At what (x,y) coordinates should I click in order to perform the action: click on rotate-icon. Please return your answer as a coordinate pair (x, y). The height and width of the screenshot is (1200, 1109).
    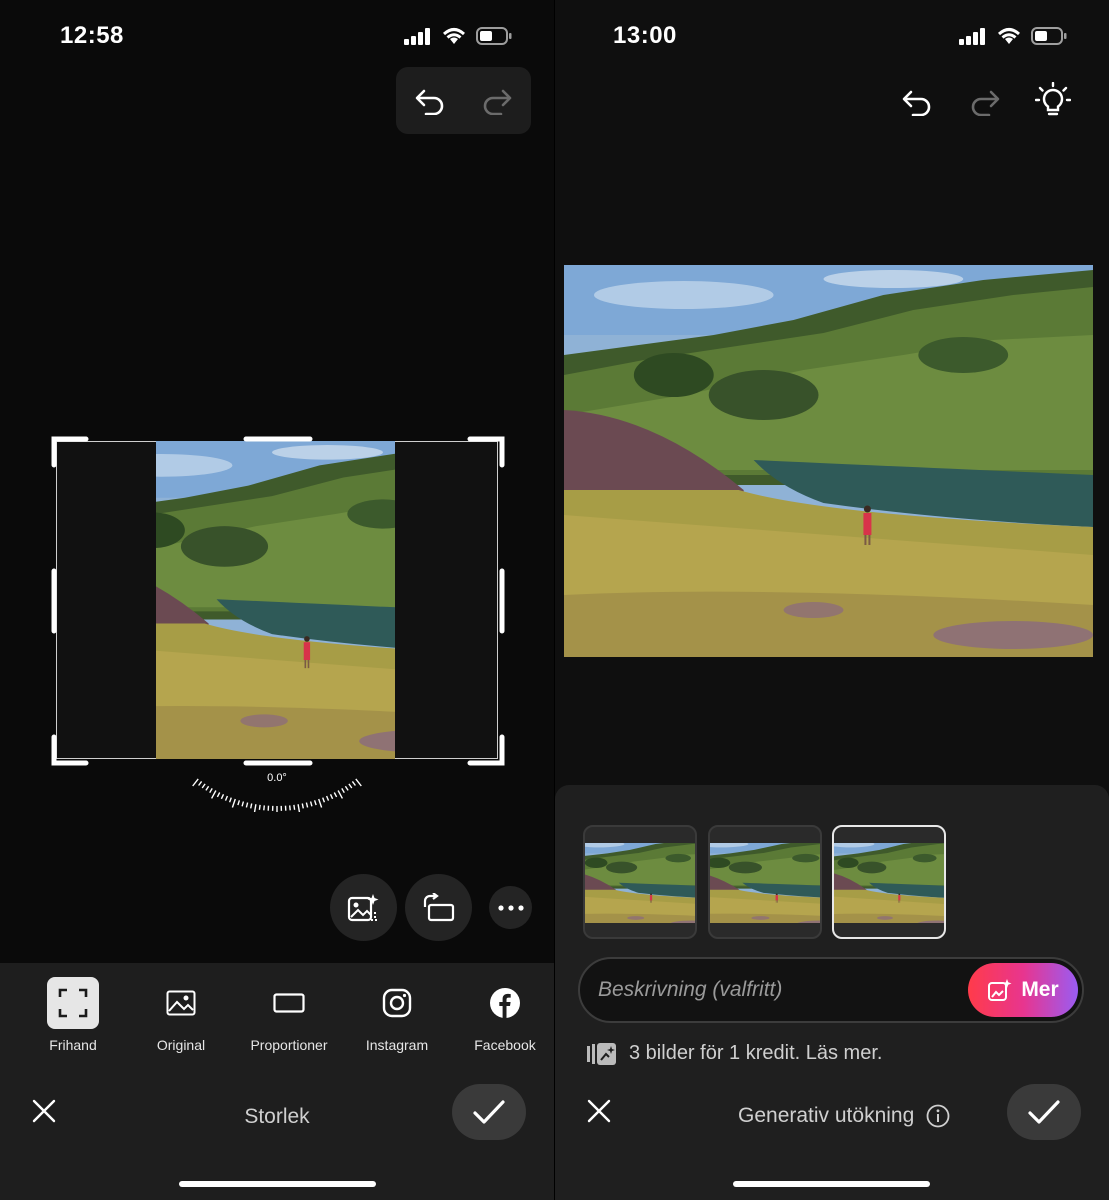
    Looking at the image, I should click on (438, 906).